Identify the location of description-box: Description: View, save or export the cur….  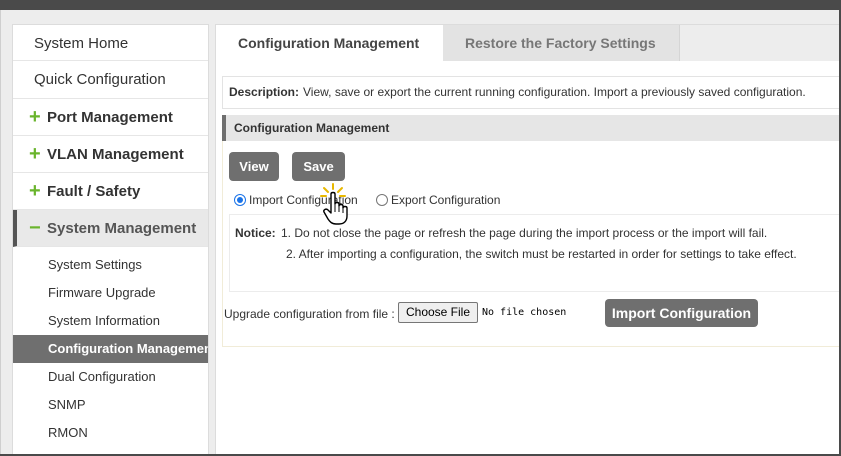
(530, 92).